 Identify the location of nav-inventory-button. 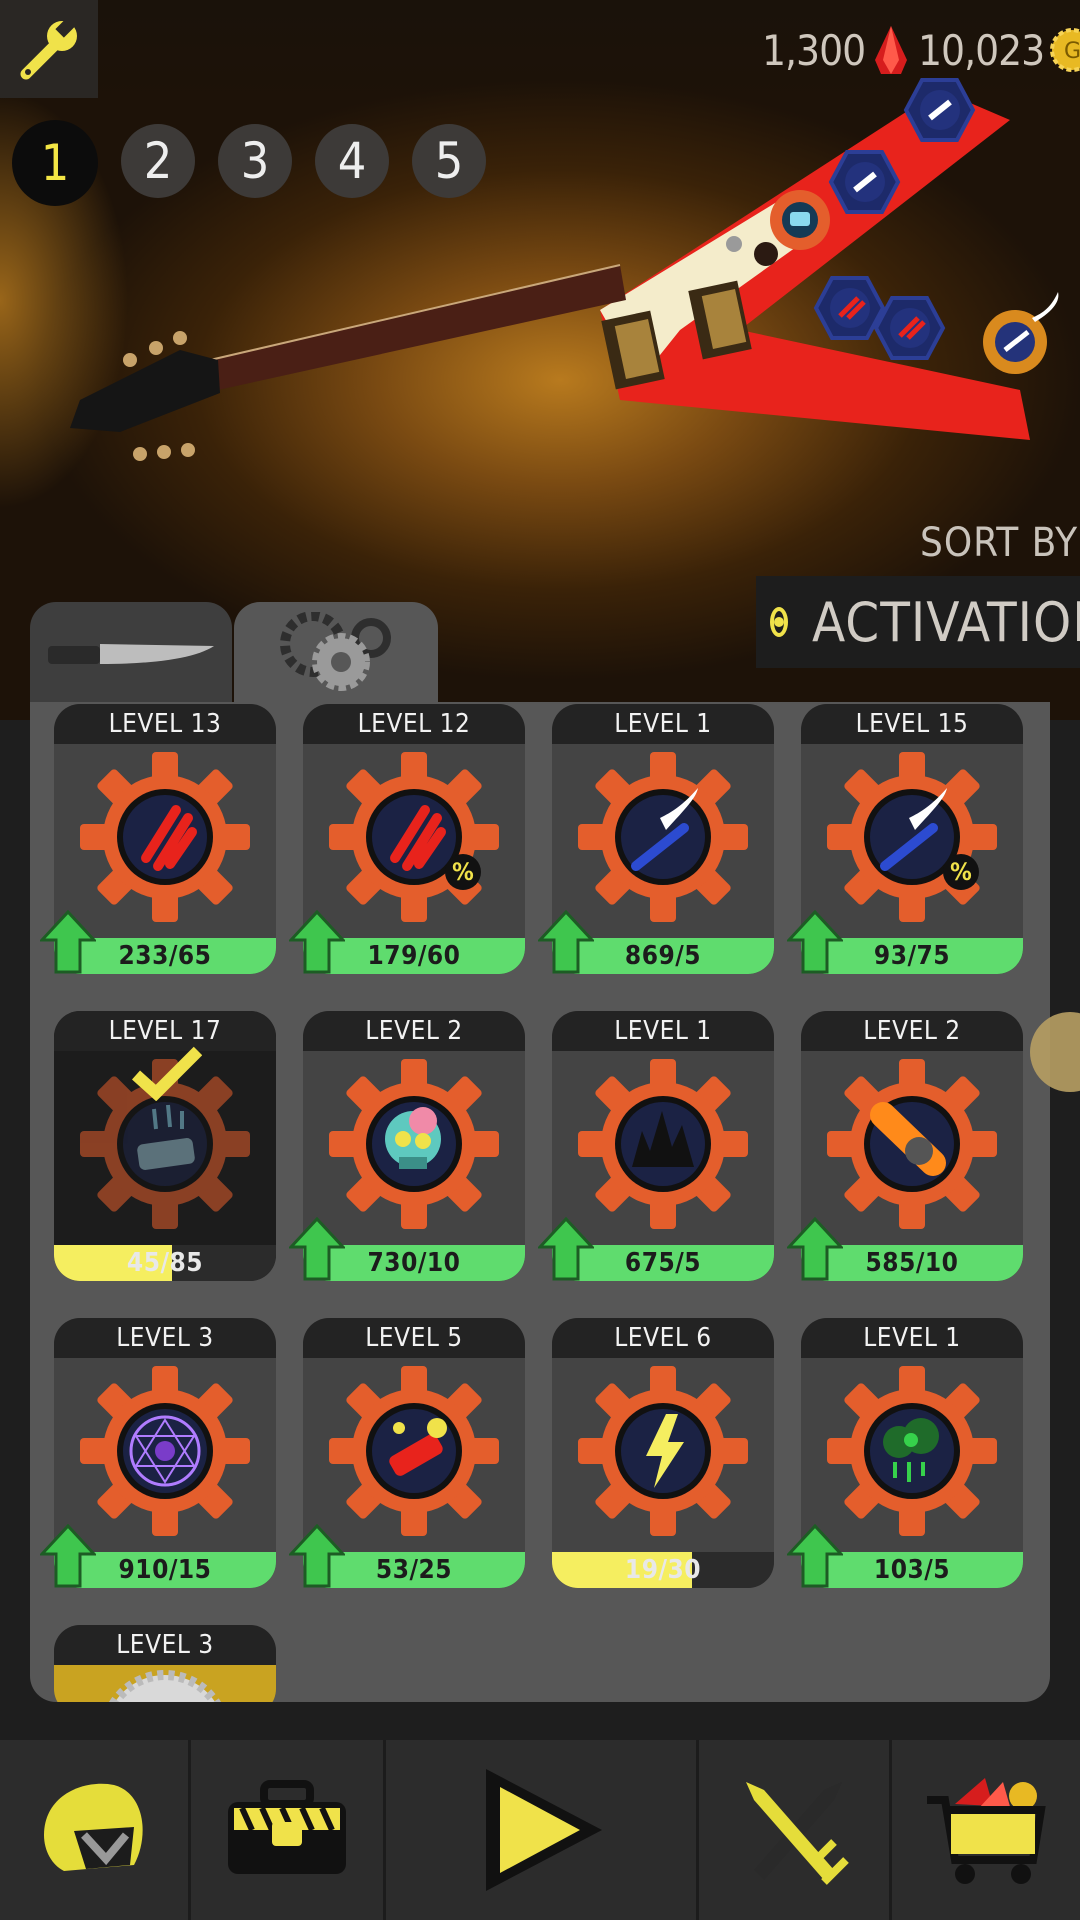
(287, 1830).